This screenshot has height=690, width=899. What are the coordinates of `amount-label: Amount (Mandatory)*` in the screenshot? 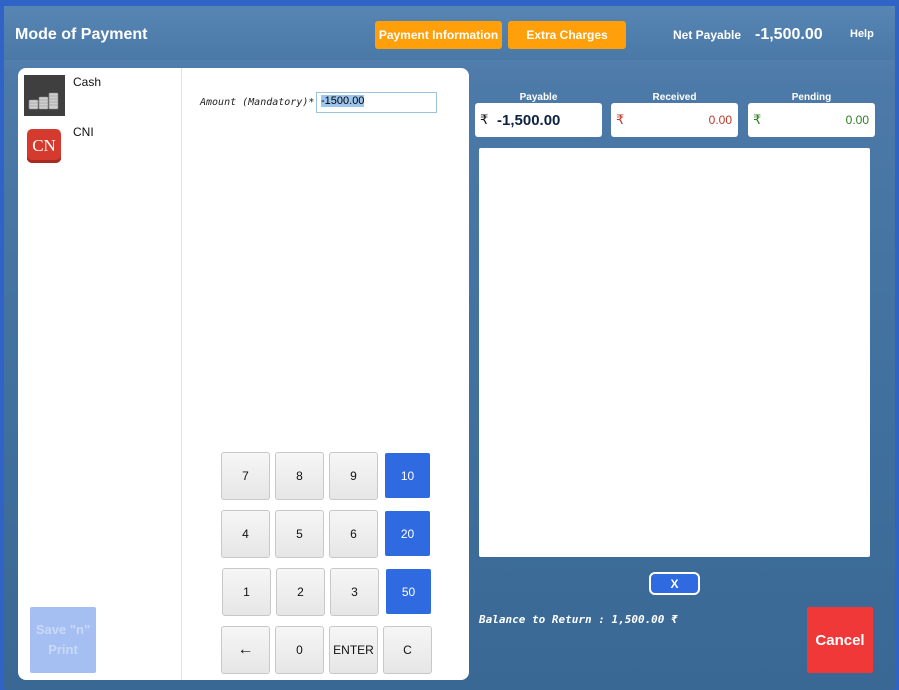 It's located at (257, 102).